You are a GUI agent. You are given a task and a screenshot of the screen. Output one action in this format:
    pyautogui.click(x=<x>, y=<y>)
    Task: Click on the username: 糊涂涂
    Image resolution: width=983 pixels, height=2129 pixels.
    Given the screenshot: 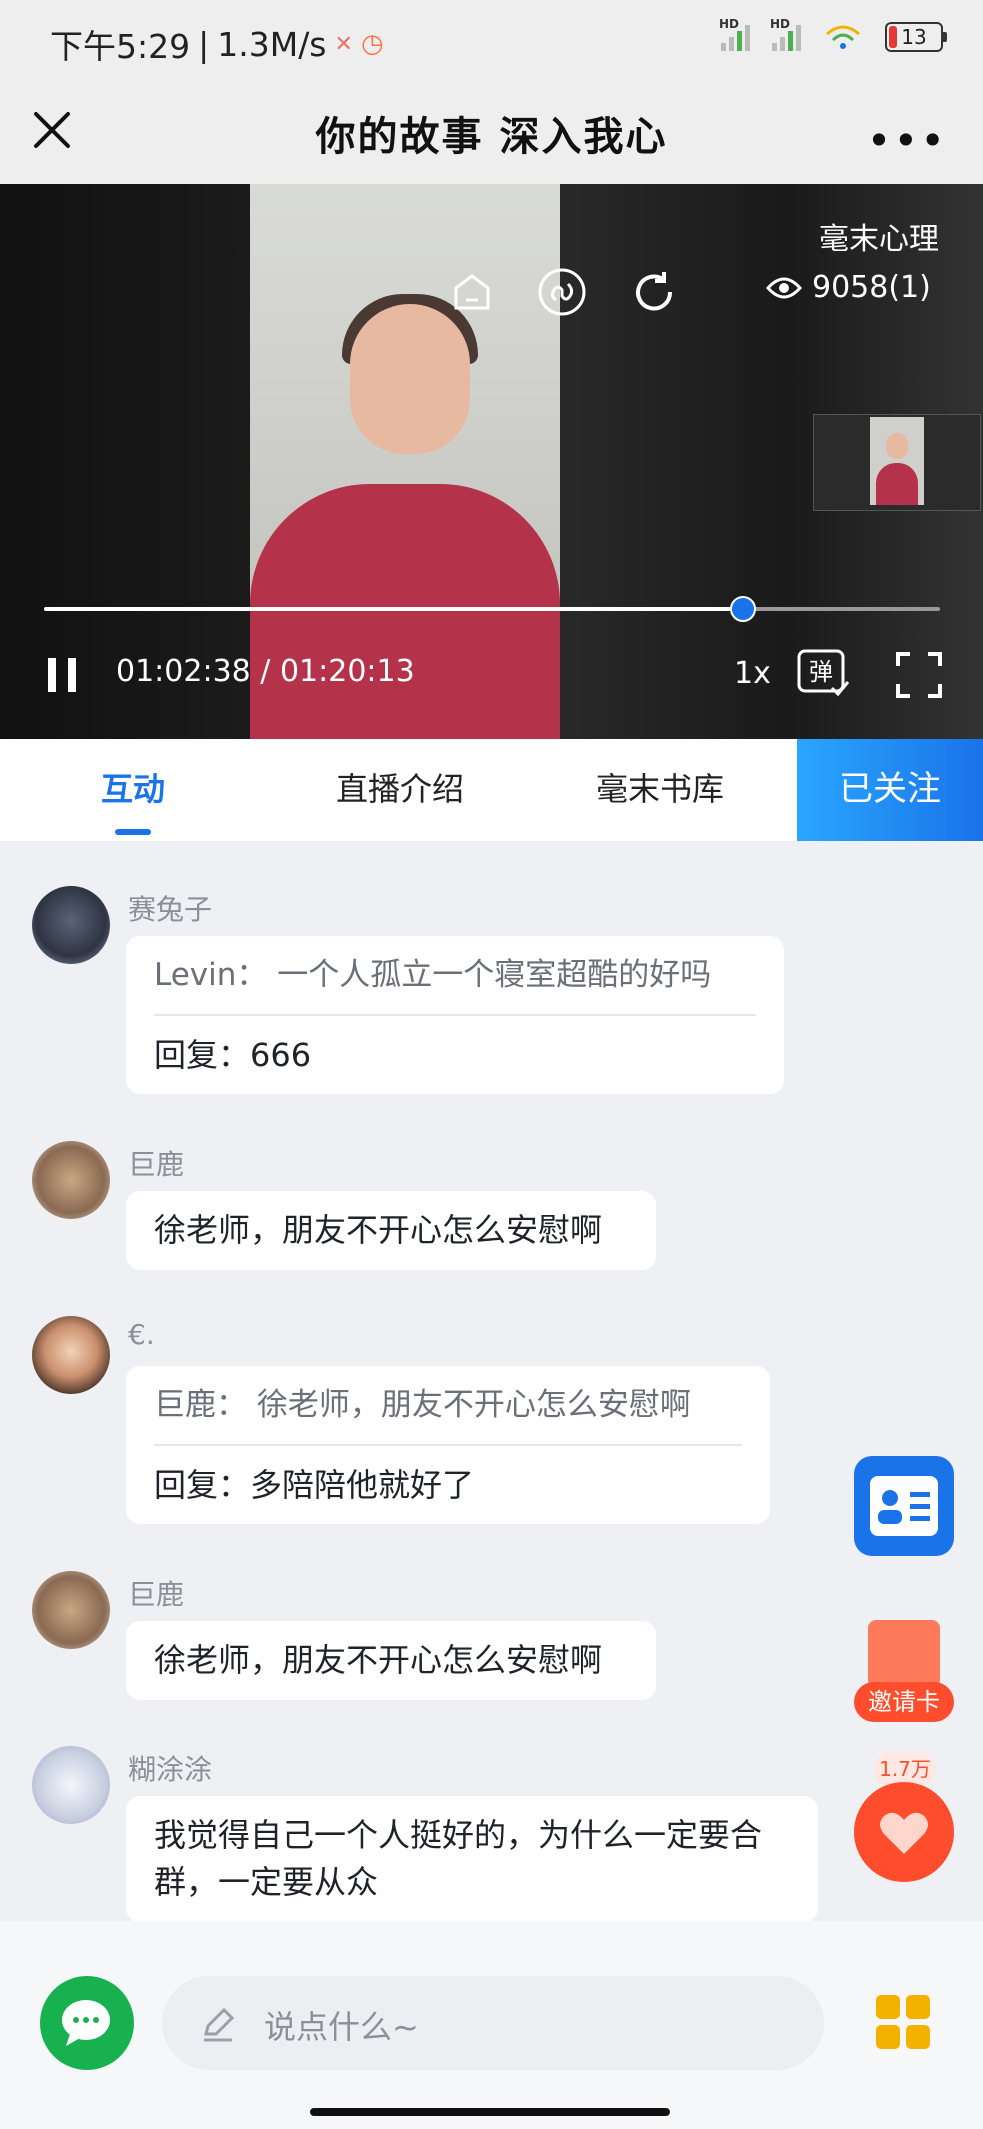 What is the action you would take?
    pyautogui.click(x=170, y=1769)
    